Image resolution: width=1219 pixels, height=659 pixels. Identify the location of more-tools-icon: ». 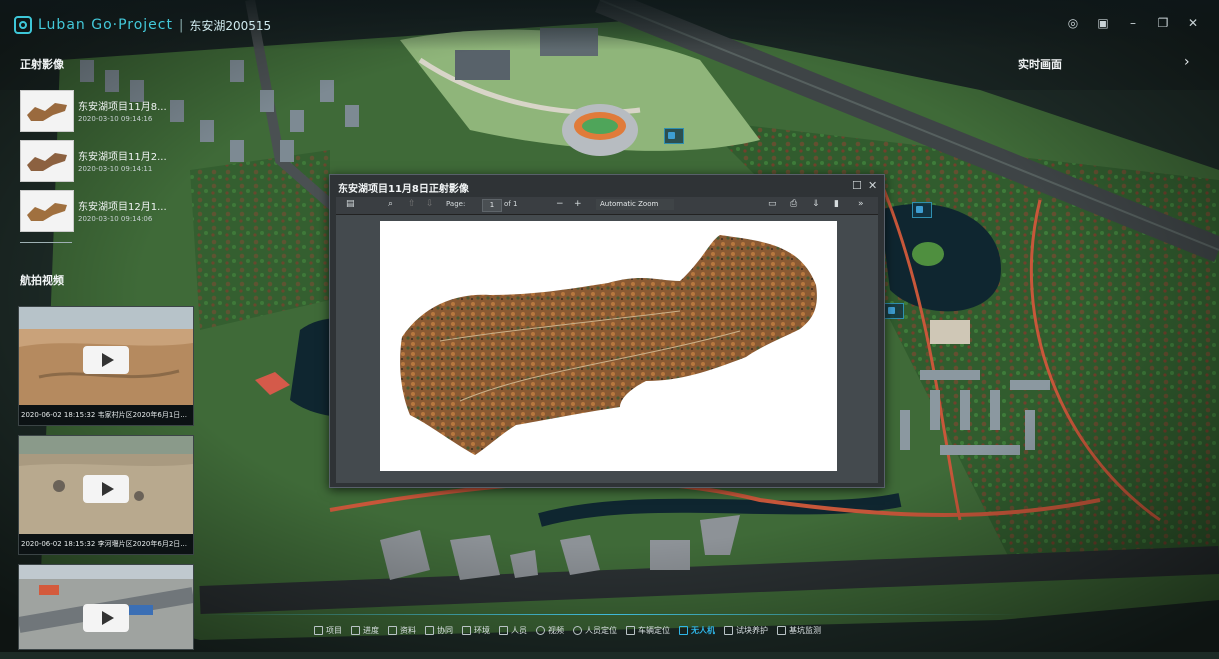
(861, 204).